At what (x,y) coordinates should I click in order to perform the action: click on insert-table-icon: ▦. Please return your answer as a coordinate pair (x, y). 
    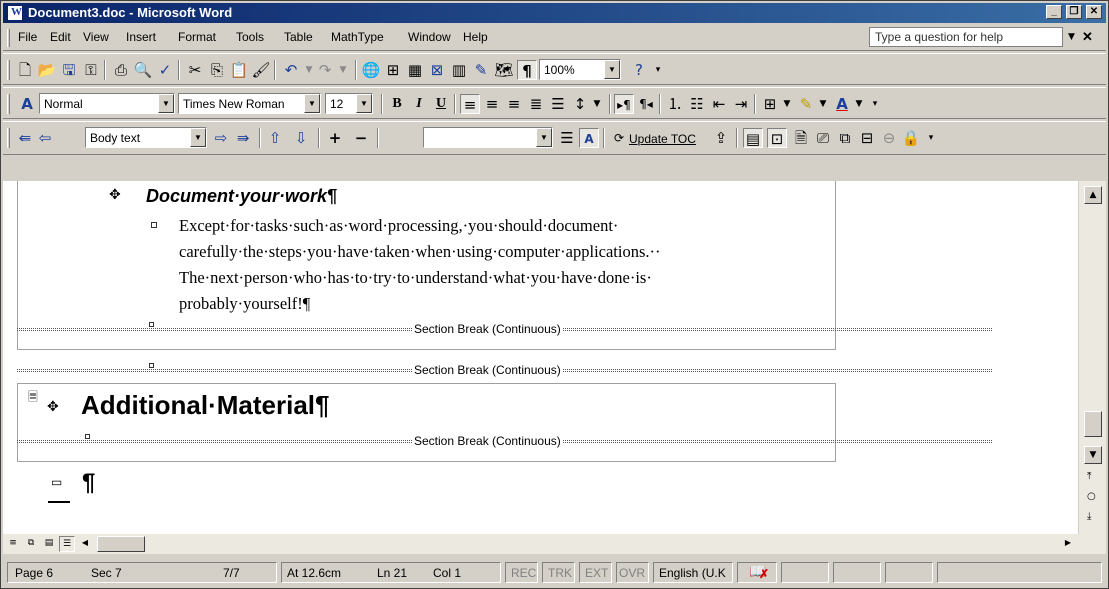
    Looking at the image, I should click on (415, 70).